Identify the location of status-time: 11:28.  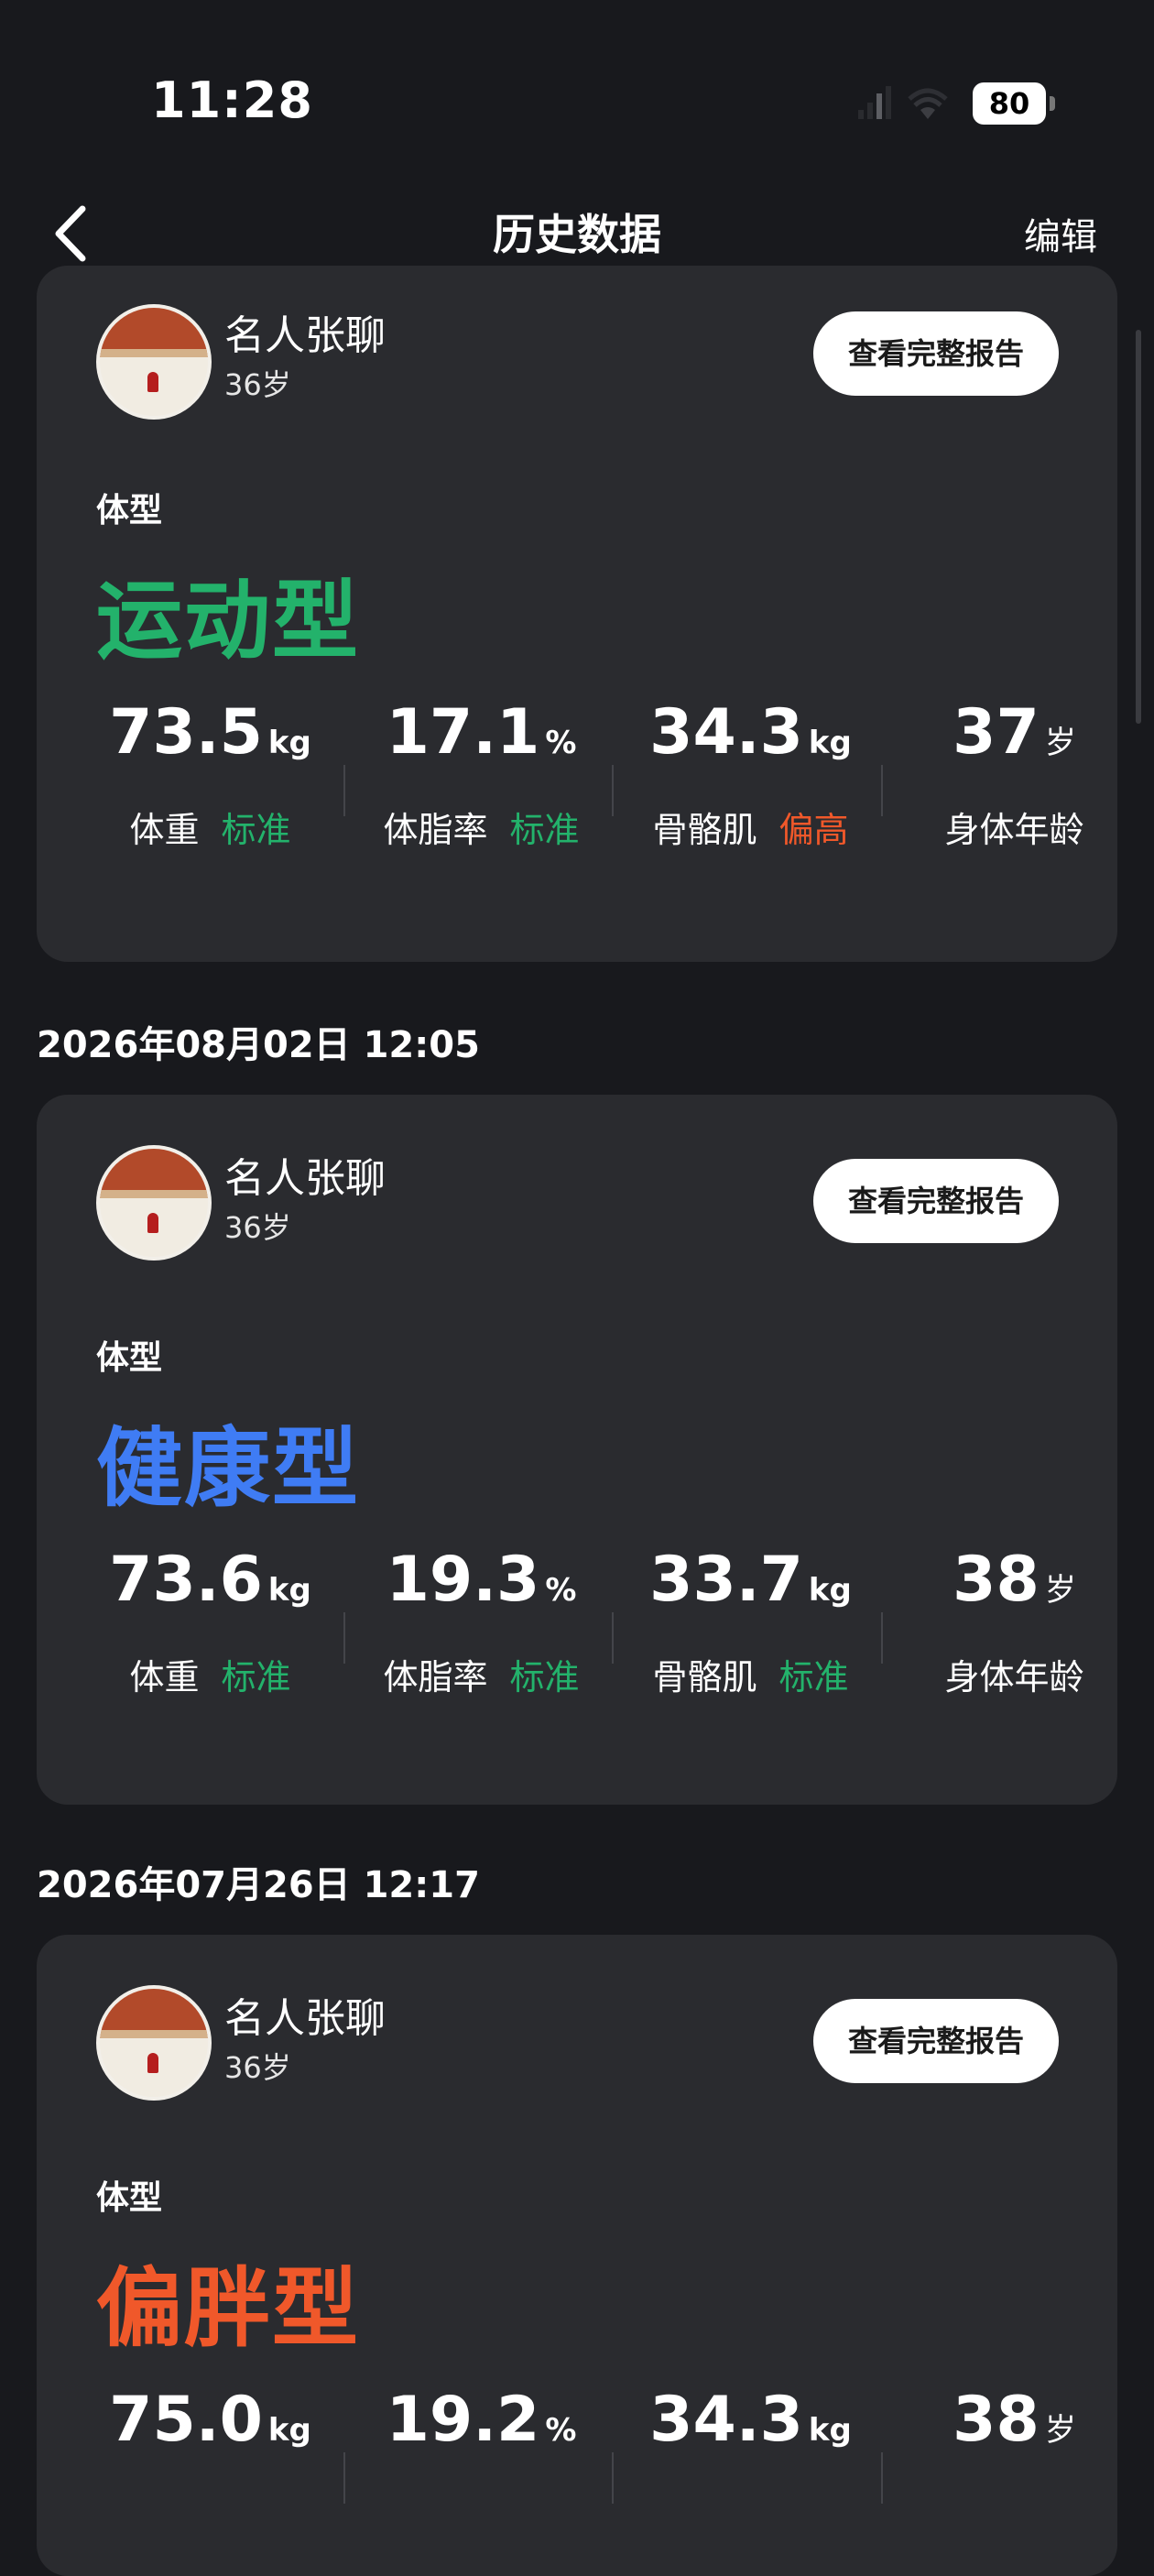
(232, 100).